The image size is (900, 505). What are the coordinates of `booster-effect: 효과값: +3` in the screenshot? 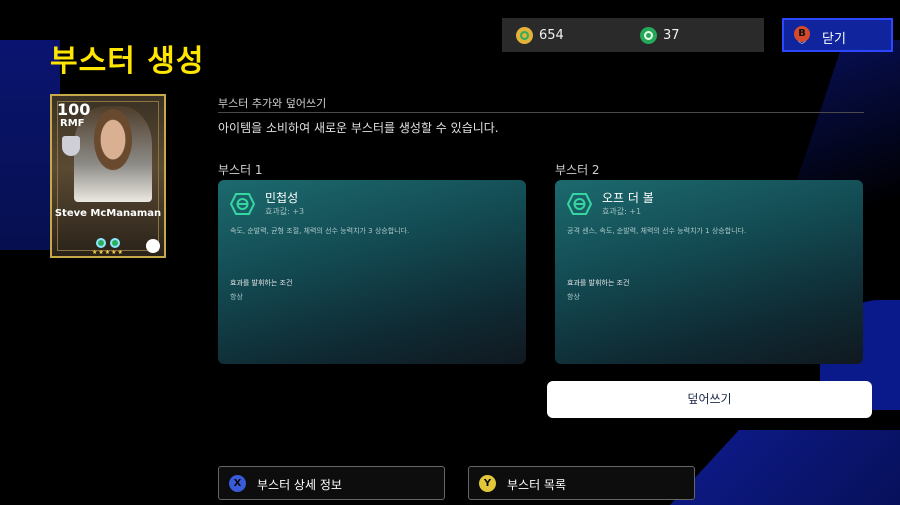 It's located at (285, 211).